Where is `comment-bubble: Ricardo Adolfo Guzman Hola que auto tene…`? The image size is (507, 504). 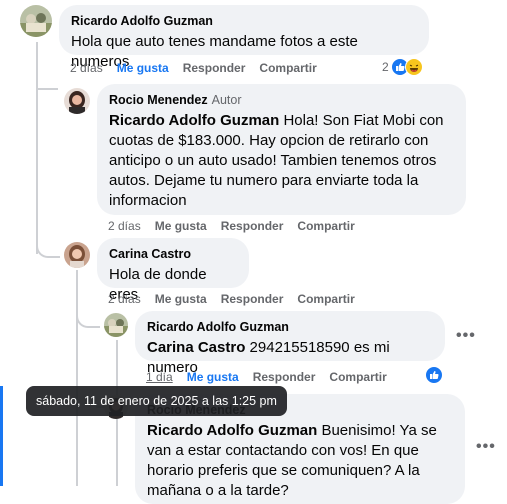
comment-bubble: Ricardo Adolfo Guzman Hola que auto tene… is located at coordinates (244, 37).